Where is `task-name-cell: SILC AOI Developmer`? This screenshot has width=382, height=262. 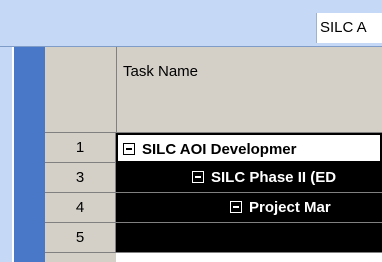 task-name-cell: SILC AOI Developmer is located at coordinates (249, 148).